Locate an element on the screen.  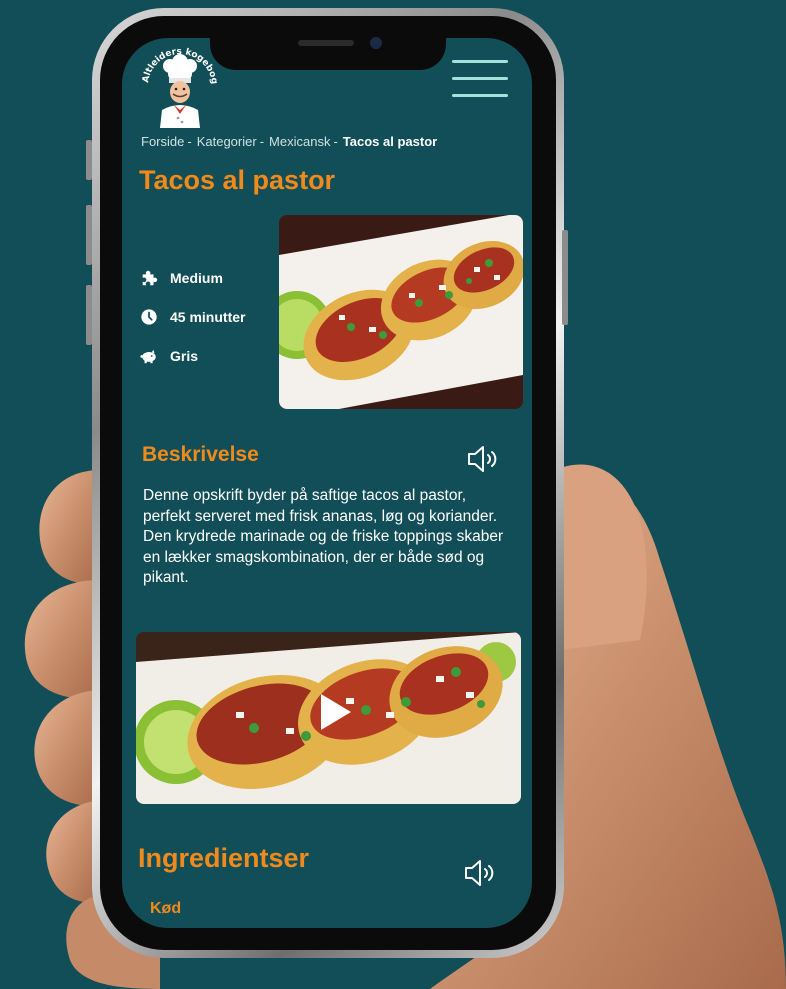
recipe-title: Tacos al pastor is located at coordinates (237, 180).